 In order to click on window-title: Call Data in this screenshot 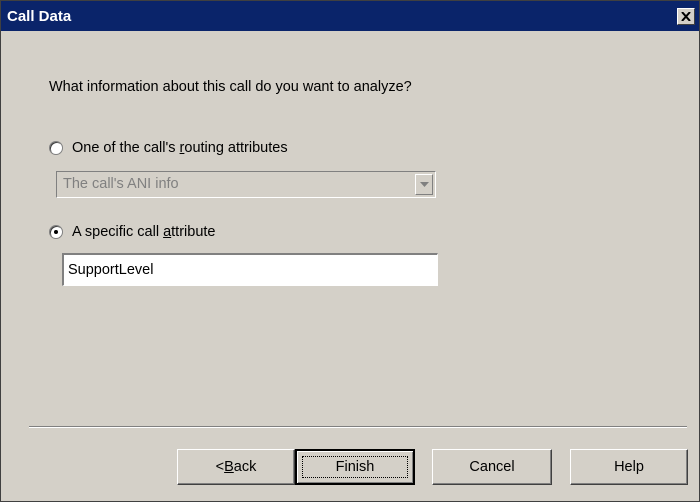, I will do `click(39, 16)`.